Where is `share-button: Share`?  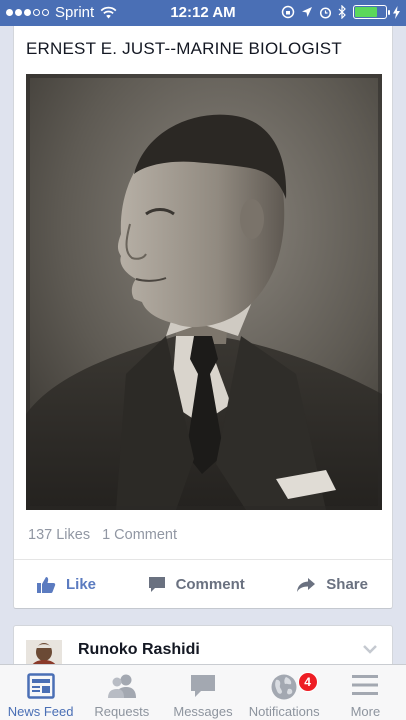 share-button: Share is located at coordinates (332, 584).